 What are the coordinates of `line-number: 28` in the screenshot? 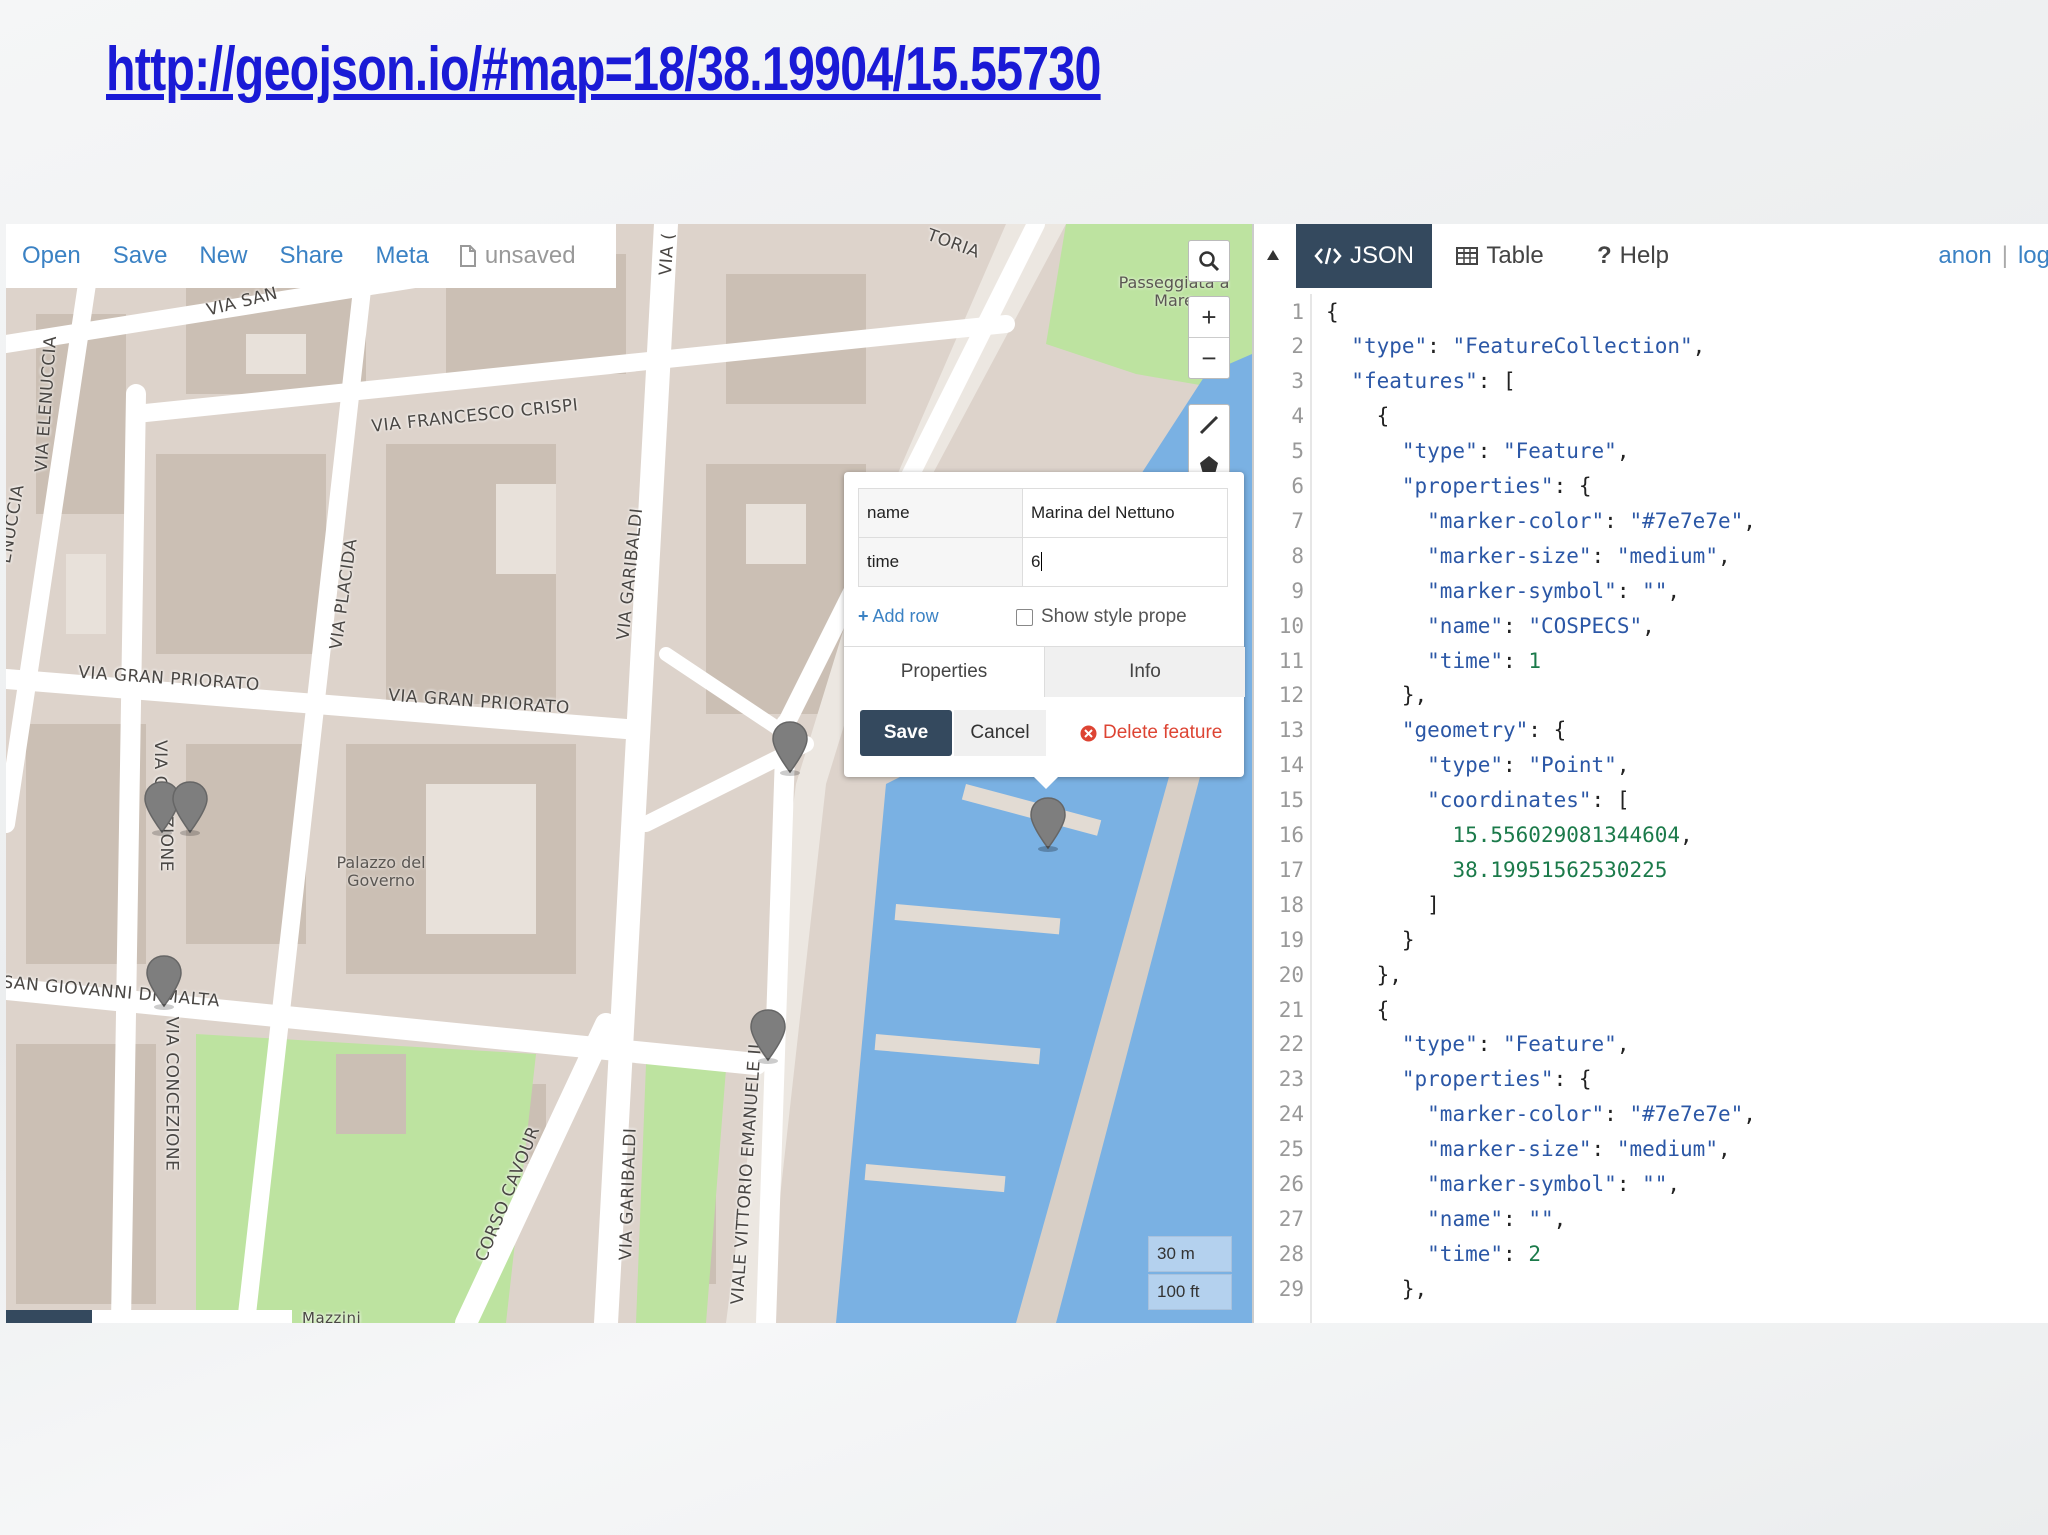 It's located at (1291, 1253).